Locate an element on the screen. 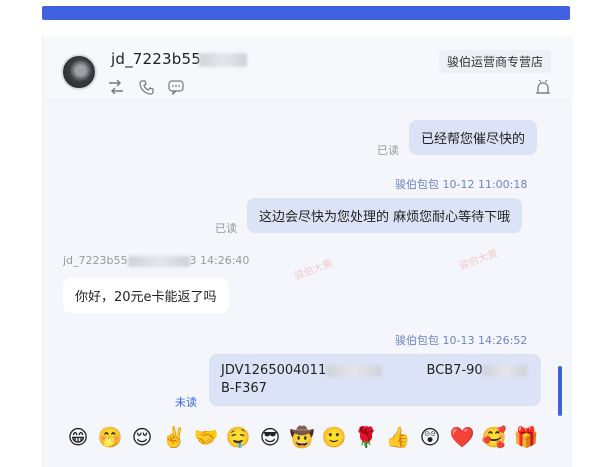 The image size is (600, 467). top-accent-bar is located at coordinates (306, 13).